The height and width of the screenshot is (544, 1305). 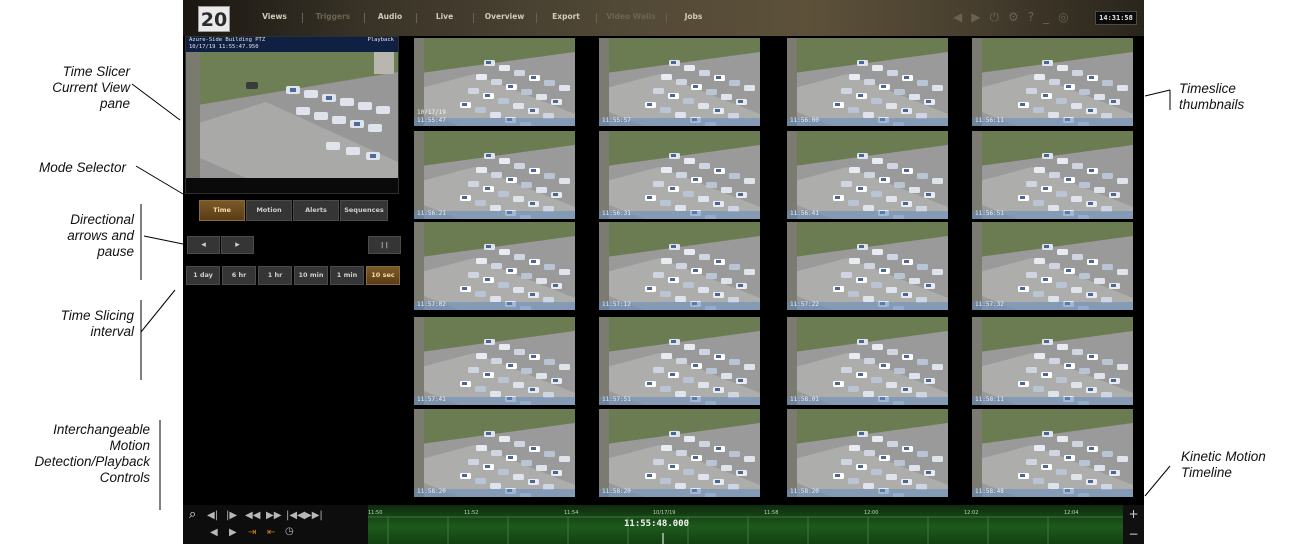 What do you see at coordinates (867, 266) in the screenshot?
I see `timeslice-thumbnail: 11:57:22` at bounding box center [867, 266].